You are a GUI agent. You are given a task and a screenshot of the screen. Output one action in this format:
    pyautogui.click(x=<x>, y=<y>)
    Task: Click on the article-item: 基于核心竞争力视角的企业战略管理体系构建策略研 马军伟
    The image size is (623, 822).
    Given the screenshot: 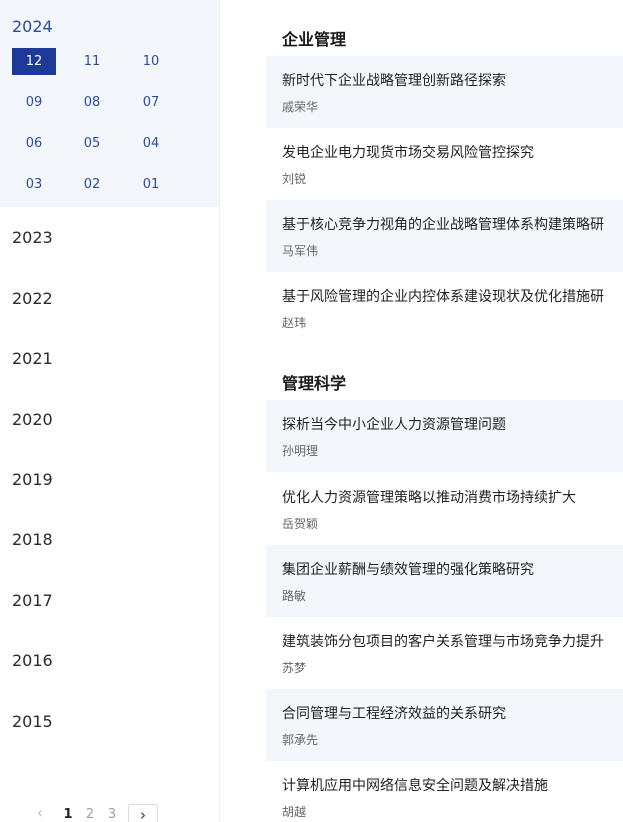 What is the action you would take?
    pyautogui.click(x=444, y=236)
    